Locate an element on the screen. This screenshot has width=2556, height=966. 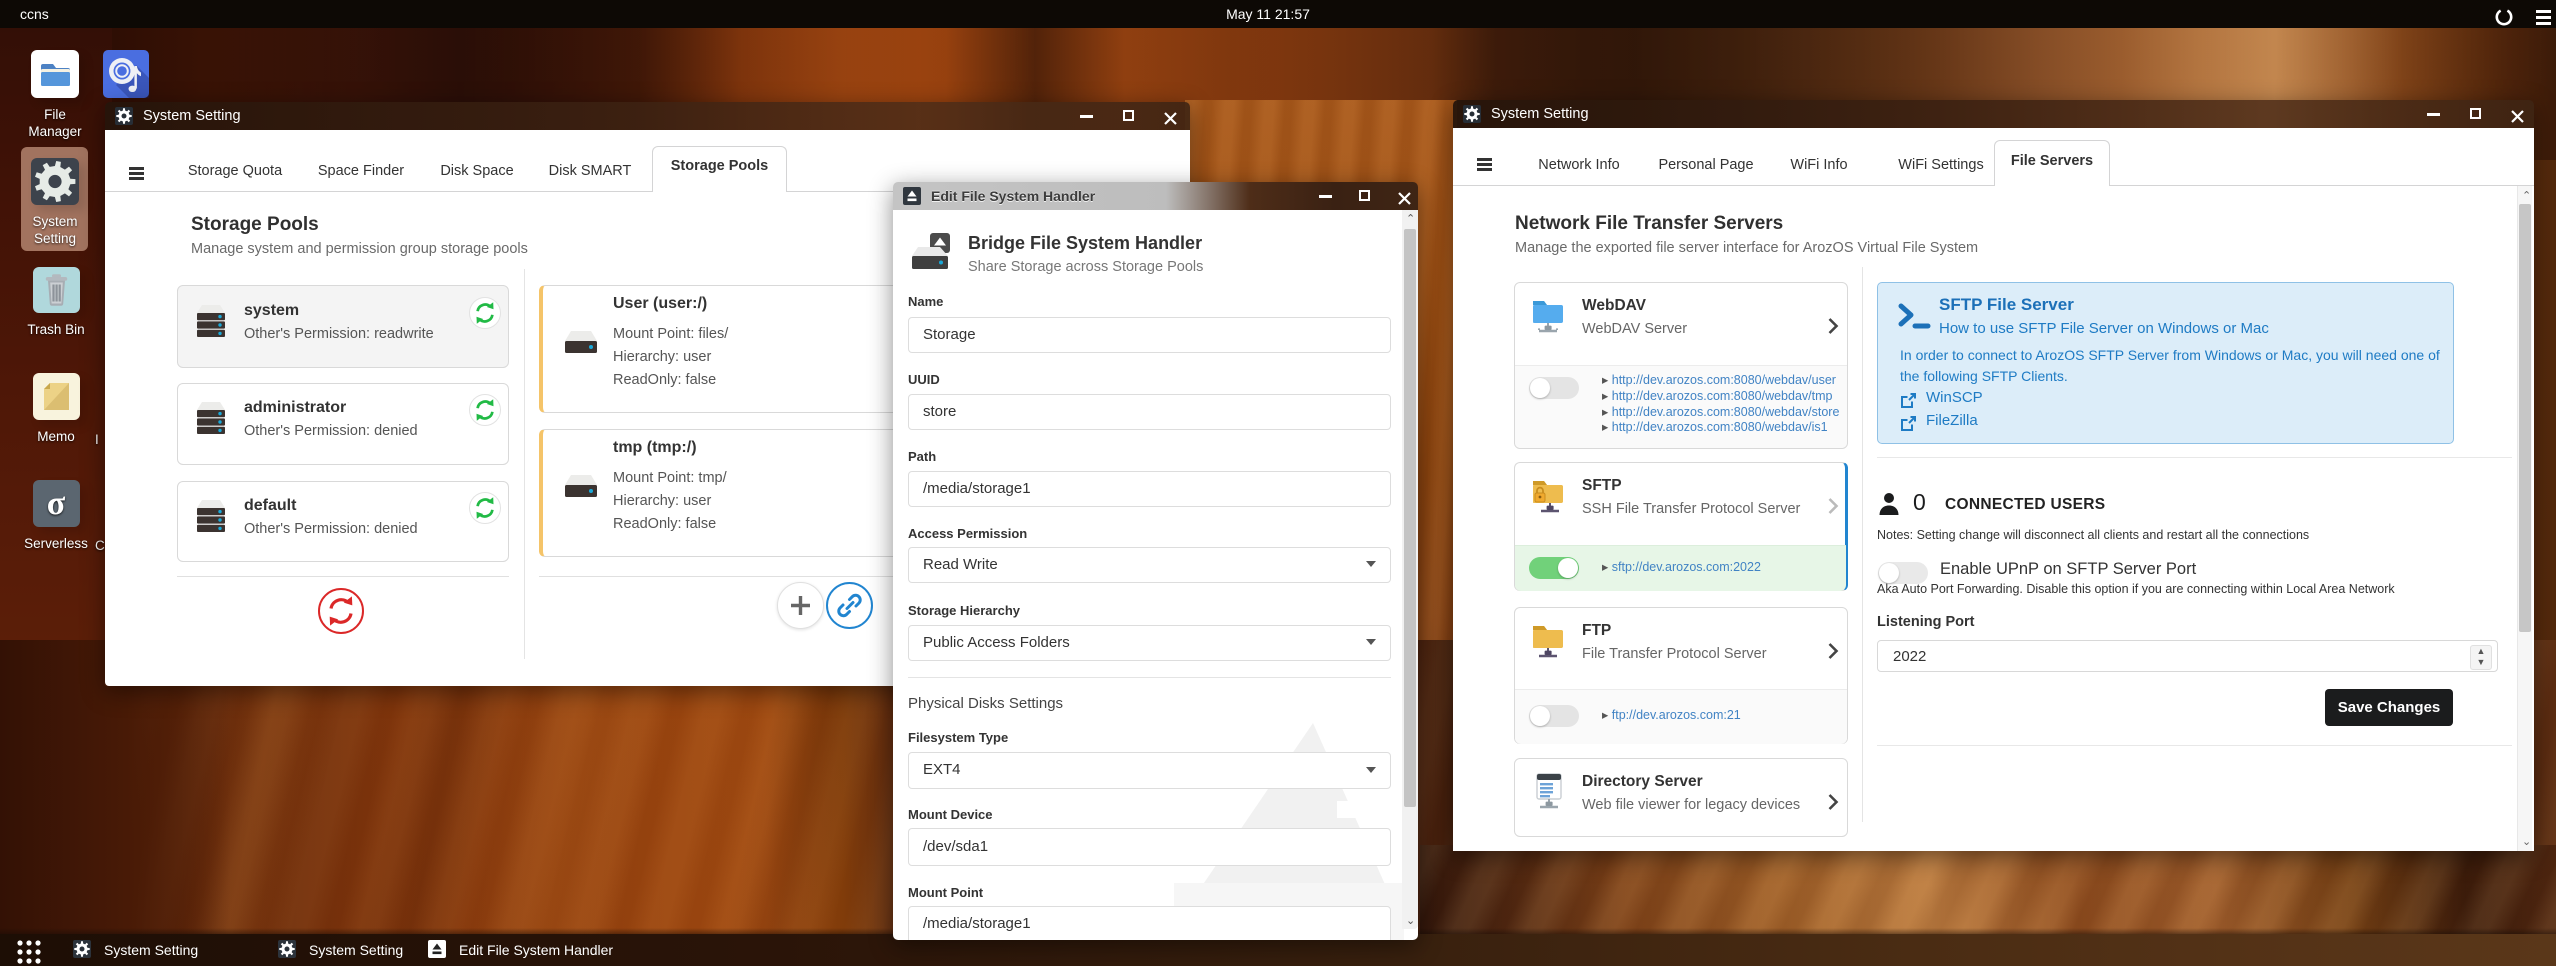
svg-text: σ is located at coordinates (55, 503).